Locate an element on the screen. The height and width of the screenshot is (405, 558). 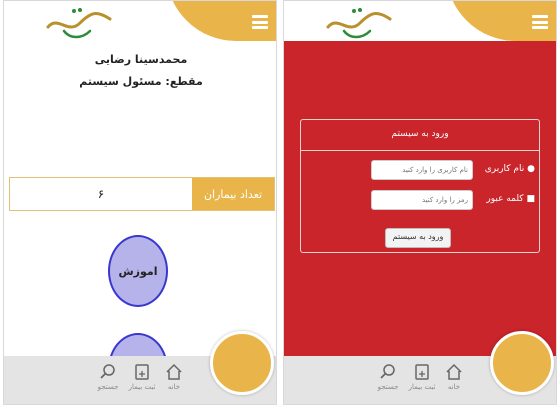
username-input is located at coordinates (422, 170).